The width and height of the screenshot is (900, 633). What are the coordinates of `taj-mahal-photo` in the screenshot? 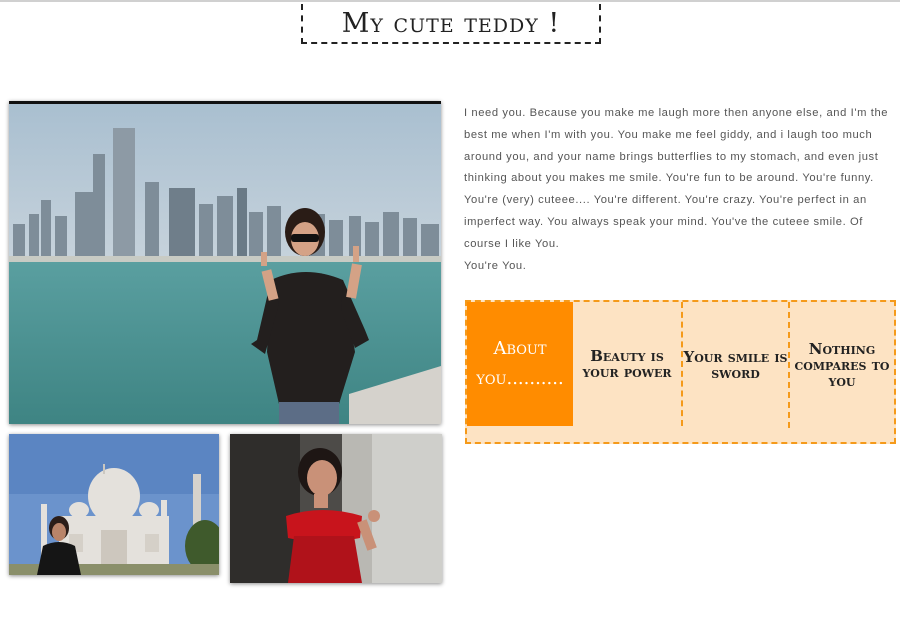 It's located at (114, 504).